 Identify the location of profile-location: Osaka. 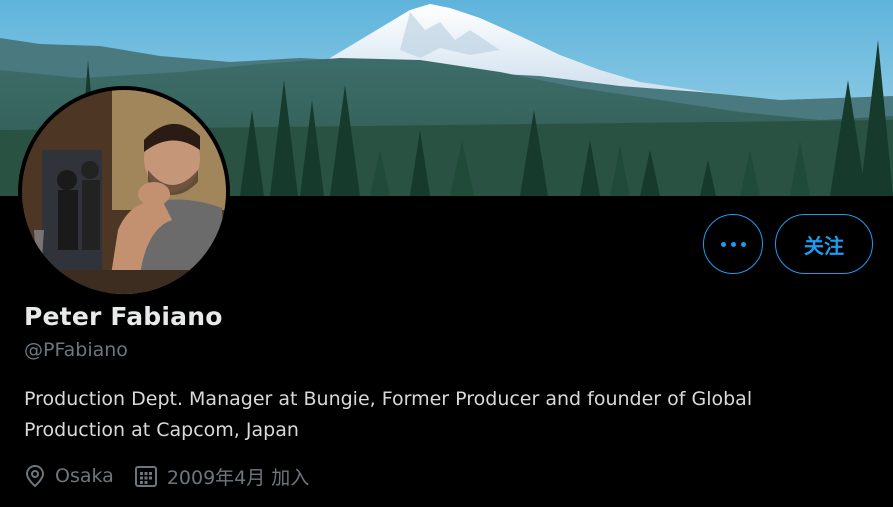
(69, 476).